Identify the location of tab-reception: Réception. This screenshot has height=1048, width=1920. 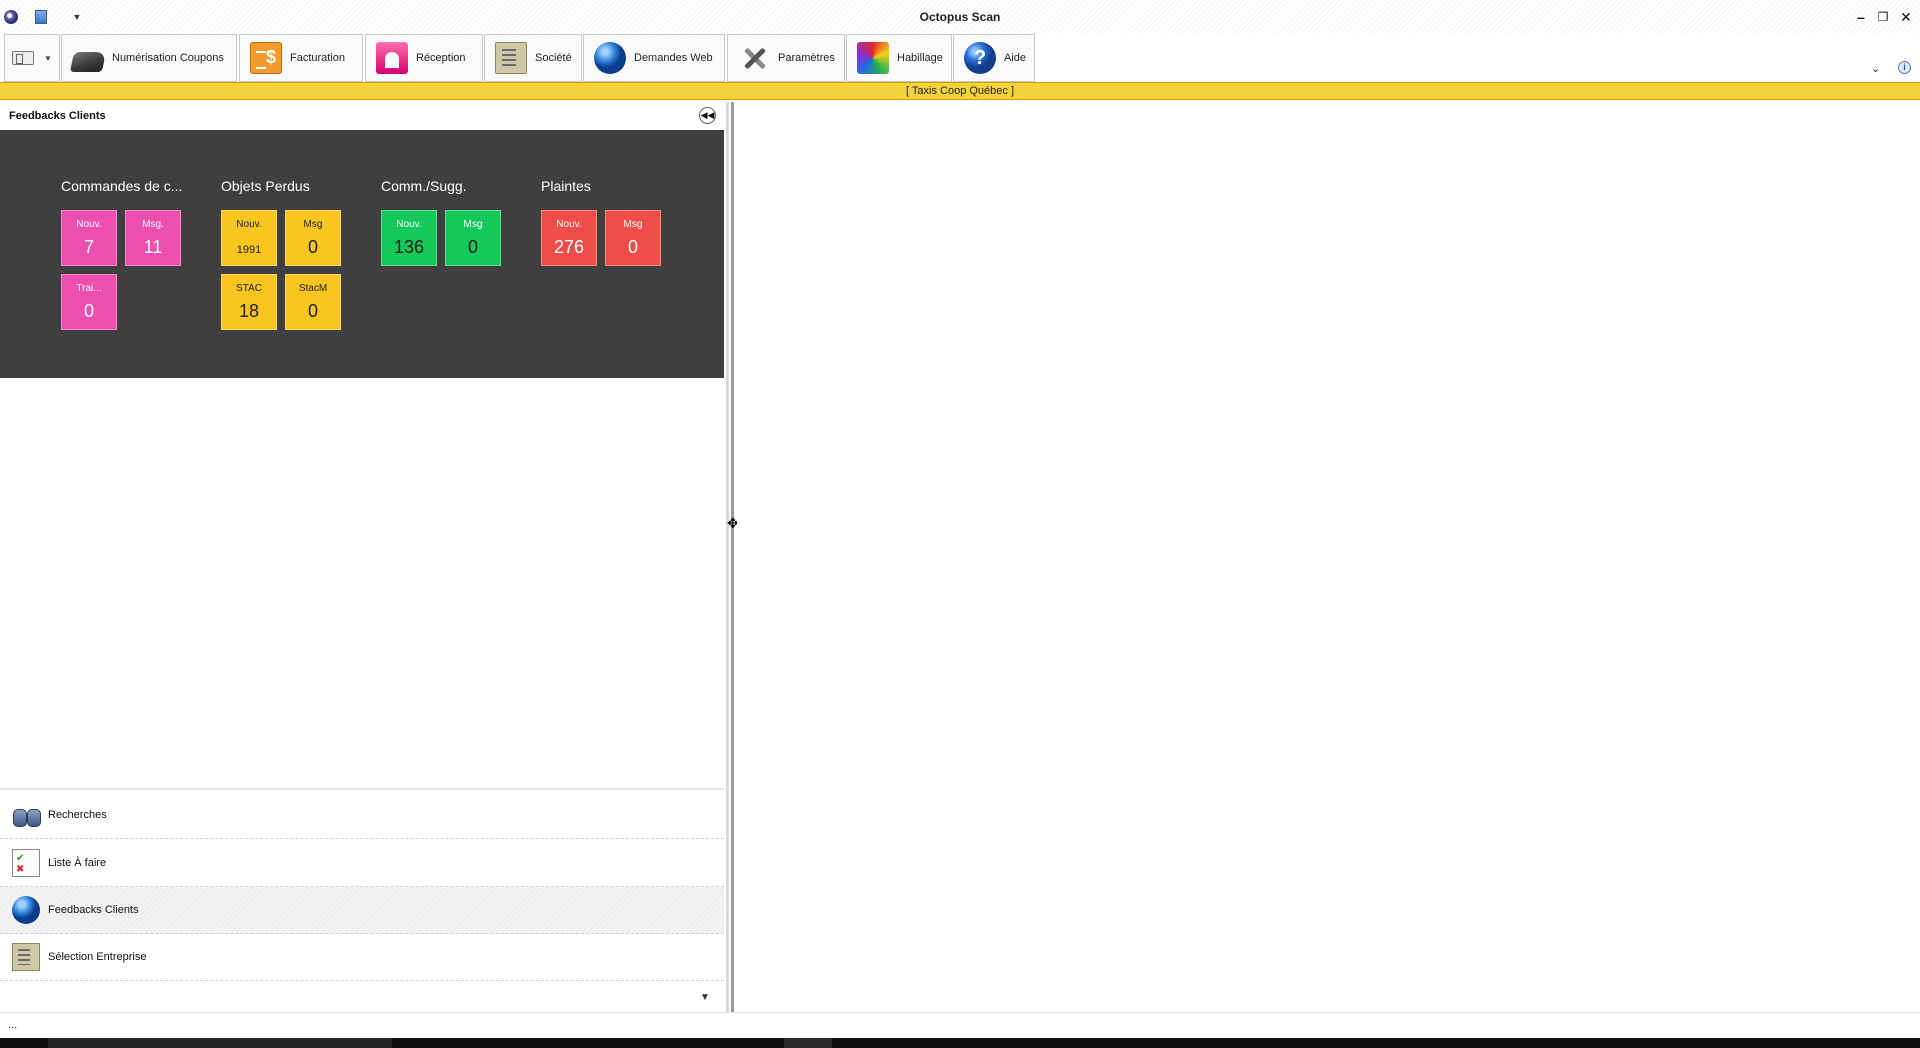
(424, 58).